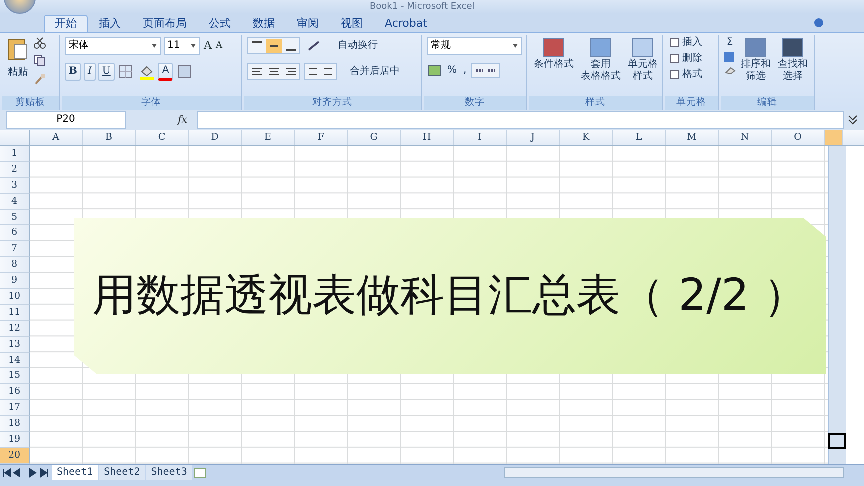  What do you see at coordinates (264, 23) in the screenshot?
I see `ribbon-tab: 数据` at bounding box center [264, 23].